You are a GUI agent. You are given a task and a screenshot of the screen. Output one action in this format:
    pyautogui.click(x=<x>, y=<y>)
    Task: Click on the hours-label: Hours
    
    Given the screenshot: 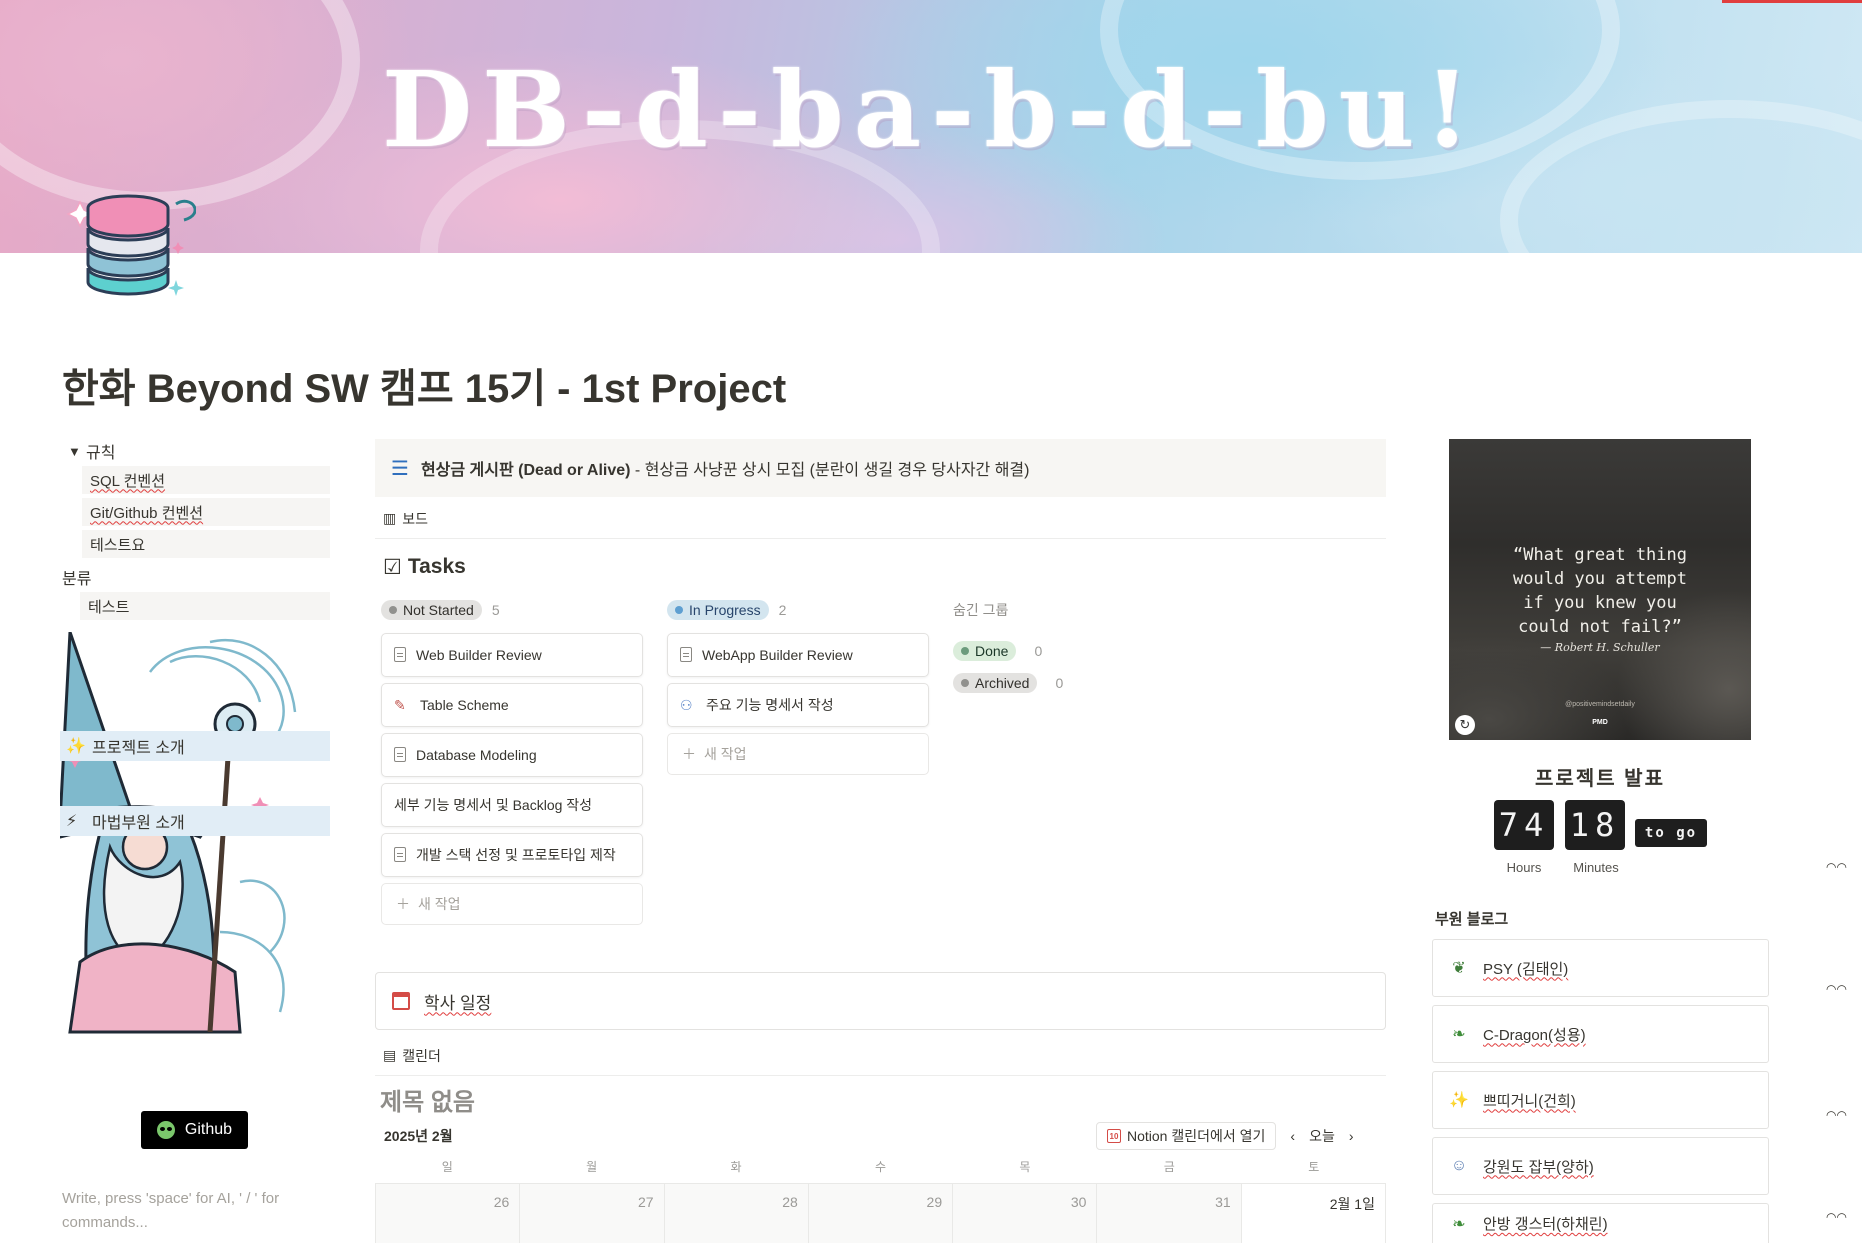 What is the action you would take?
    pyautogui.click(x=1524, y=867)
    